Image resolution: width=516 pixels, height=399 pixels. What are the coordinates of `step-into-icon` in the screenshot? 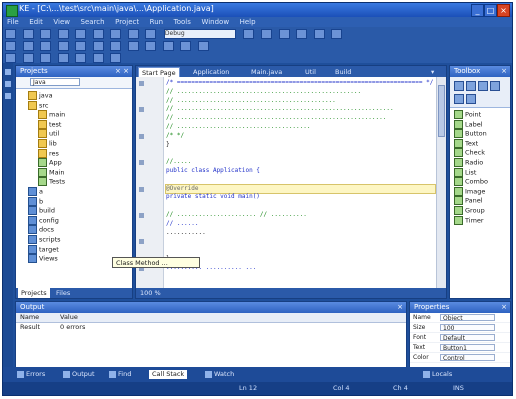 It's located at (151, 46).